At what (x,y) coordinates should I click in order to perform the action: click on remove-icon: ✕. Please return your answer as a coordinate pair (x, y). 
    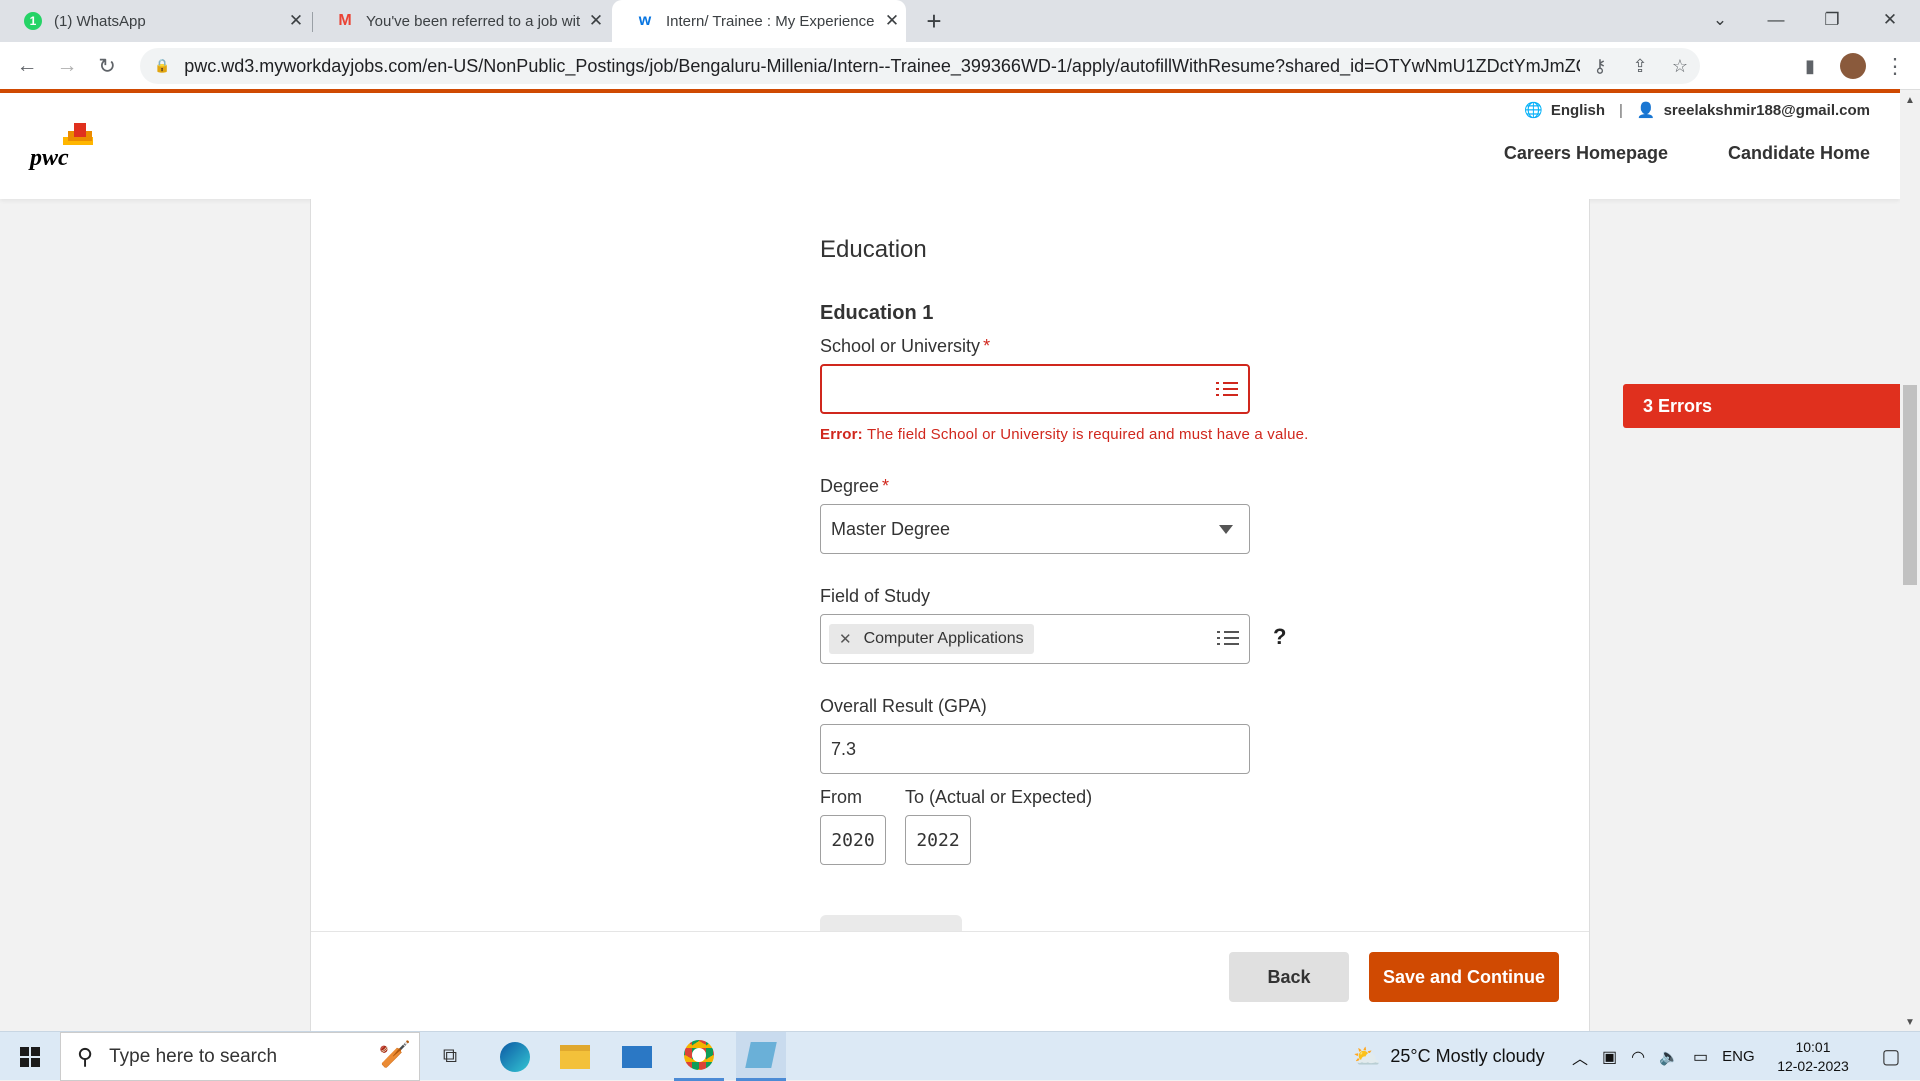
    Looking at the image, I should click on (845, 639).